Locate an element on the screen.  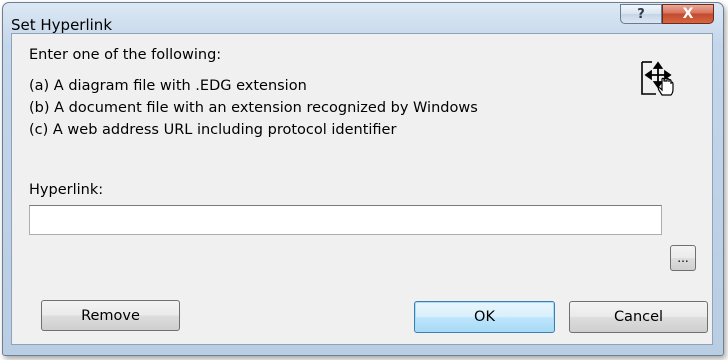
close-icon: X is located at coordinates (688, 14).